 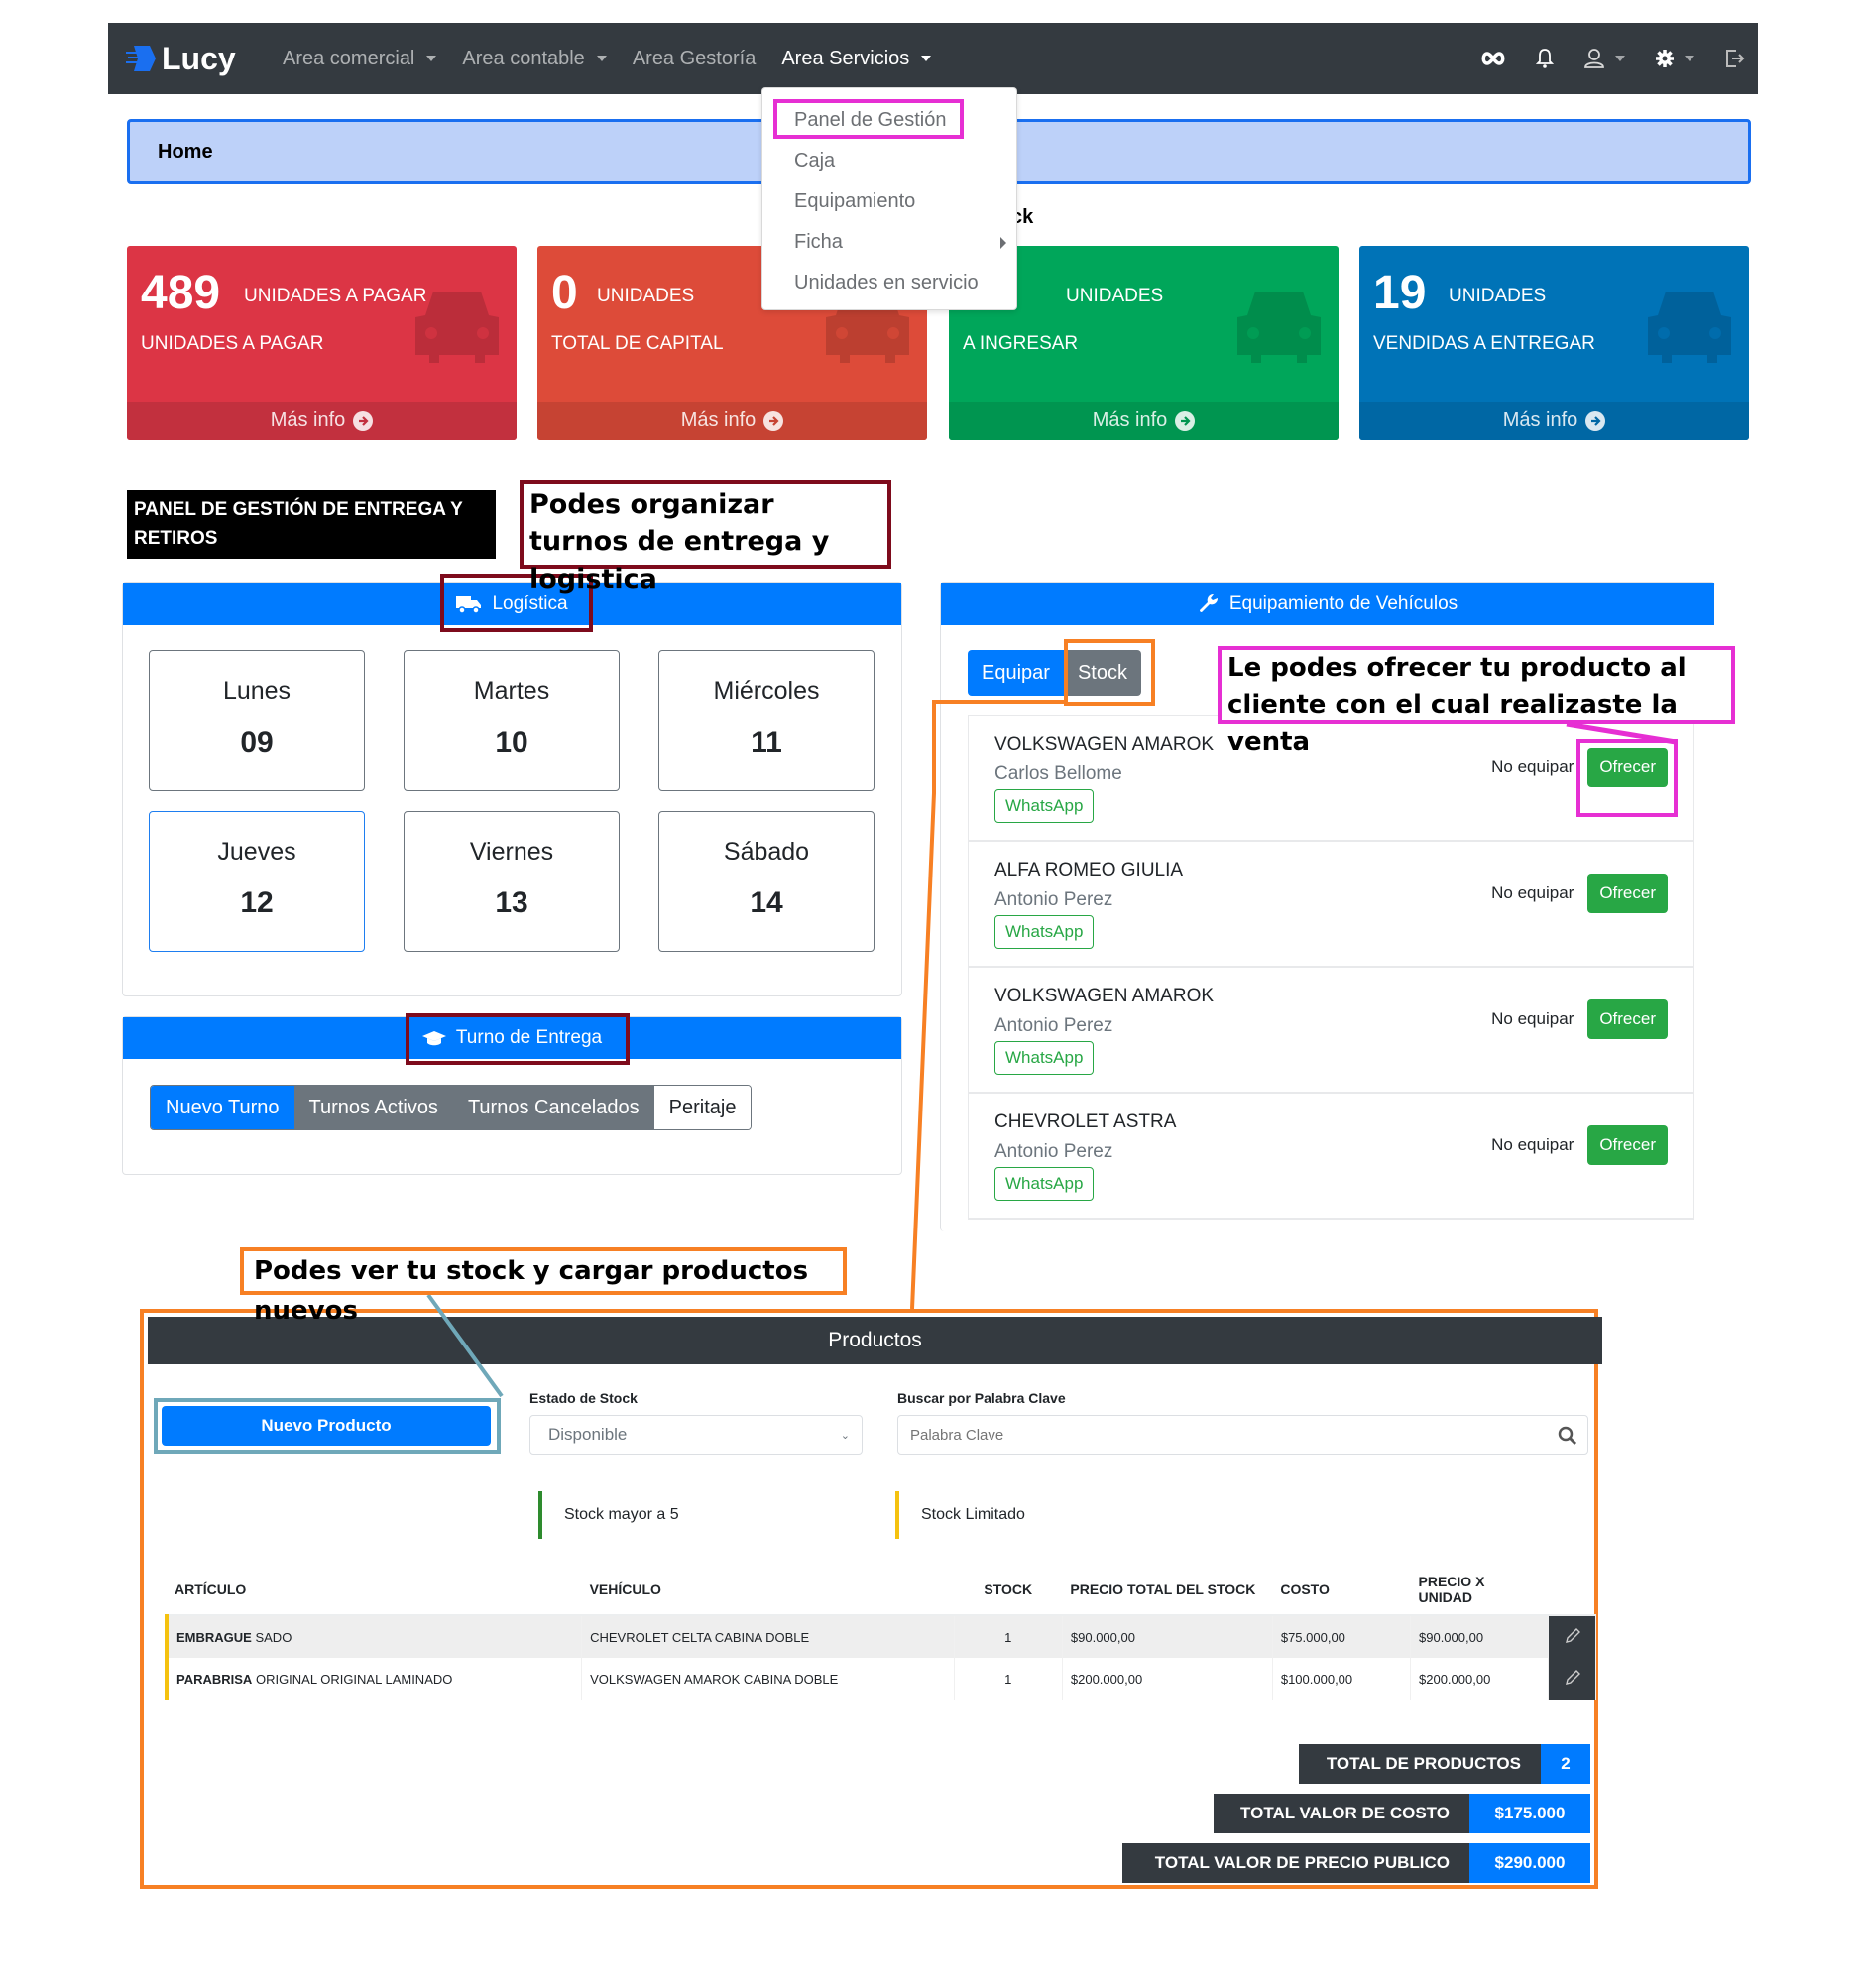 I want to click on search-field, so click(x=1243, y=1435).